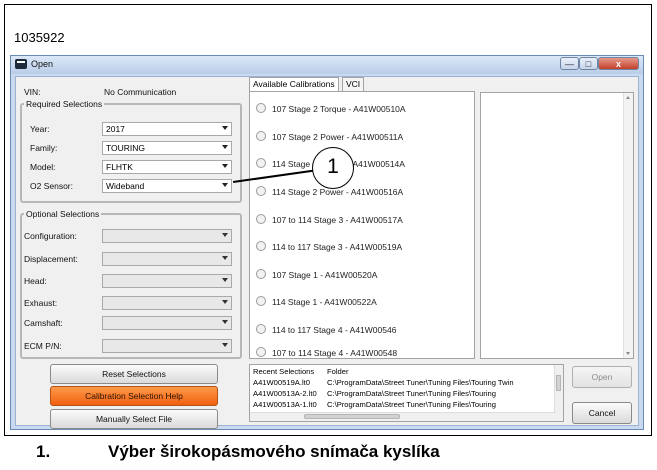  What do you see at coordinates (119, 167) in the screenshot?
I see `model-value: FLHTK` at bounding box center [119, 167].